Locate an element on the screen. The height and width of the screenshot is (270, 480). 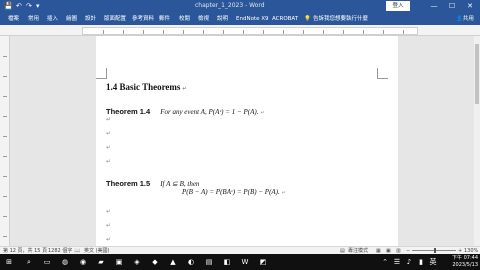
tab-acrobat: ACROBAT is located at coordinates (285, 19).